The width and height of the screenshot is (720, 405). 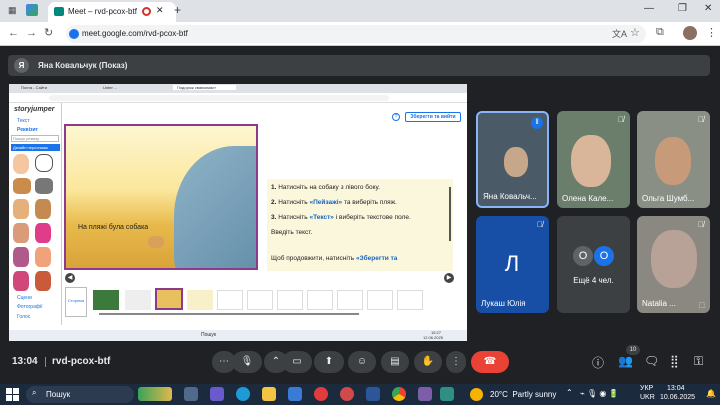 I want to click on sidebar-text-section: Текст, so click(x=23, y=121).